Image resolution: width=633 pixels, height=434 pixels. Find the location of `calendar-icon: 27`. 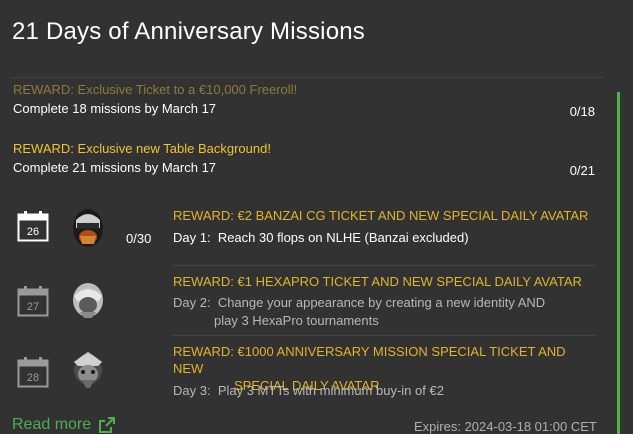

calendar-icon: 27 is located at coordinates (33, 301).